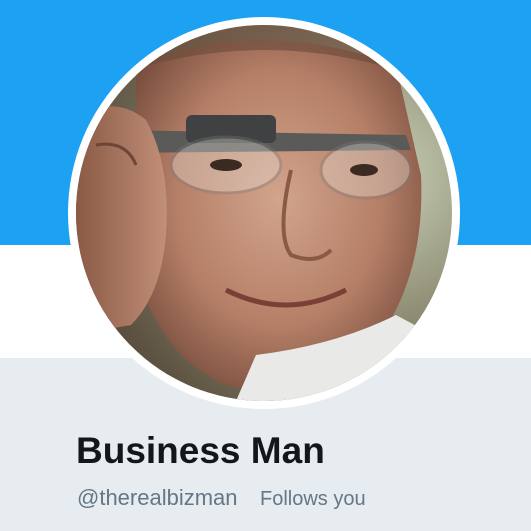  Describe the element at coordinates (200, 450) in the screenshot. I see `display-name: Business Man` at that location.